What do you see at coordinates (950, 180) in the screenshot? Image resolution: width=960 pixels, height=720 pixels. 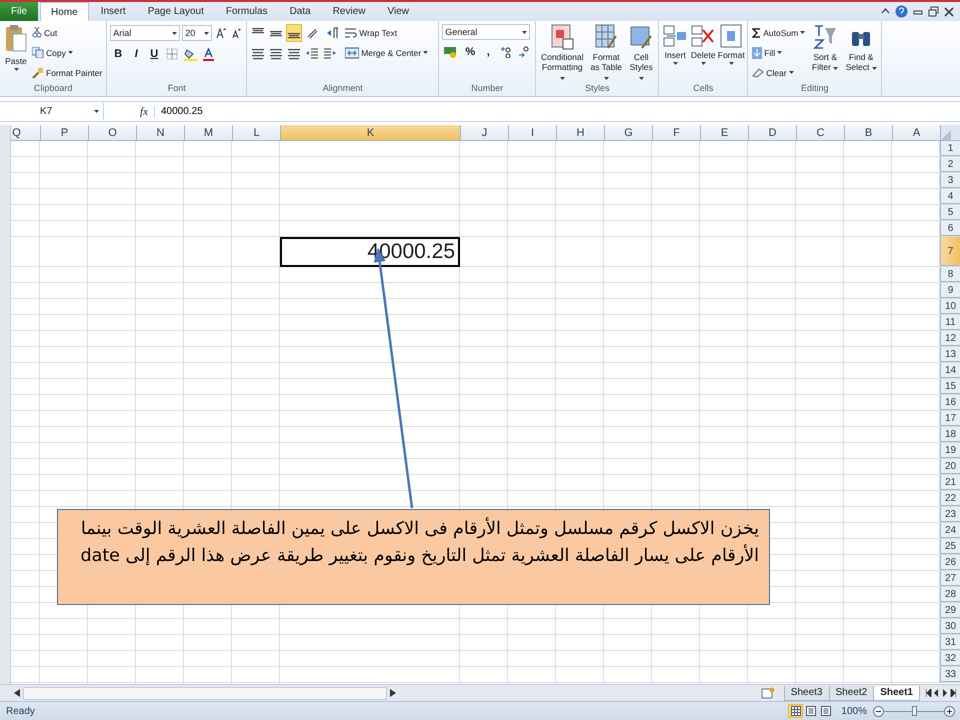 I see `row-header: 3` at bounding box center [950, 180].